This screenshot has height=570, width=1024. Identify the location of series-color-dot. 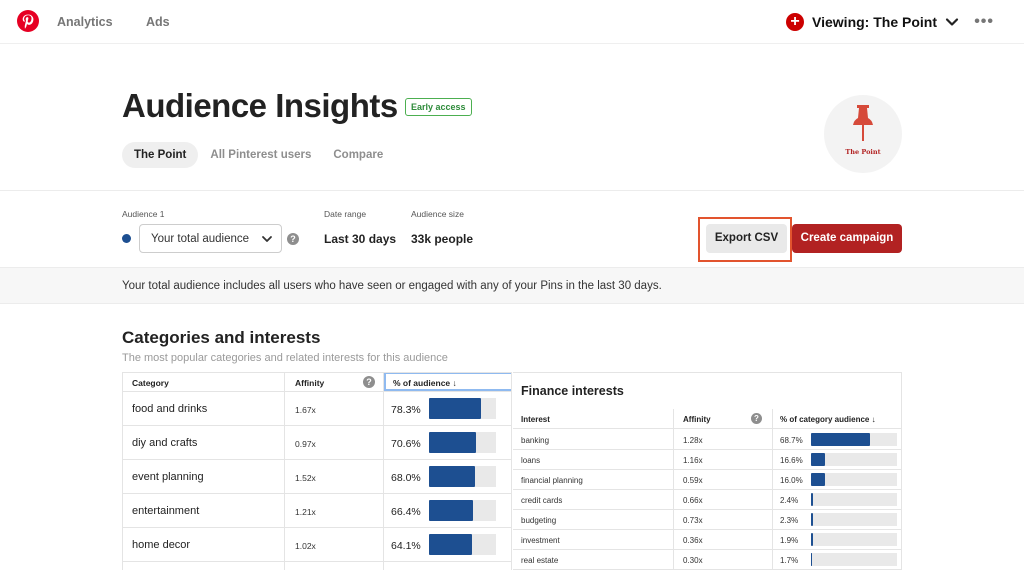
(126, 238).